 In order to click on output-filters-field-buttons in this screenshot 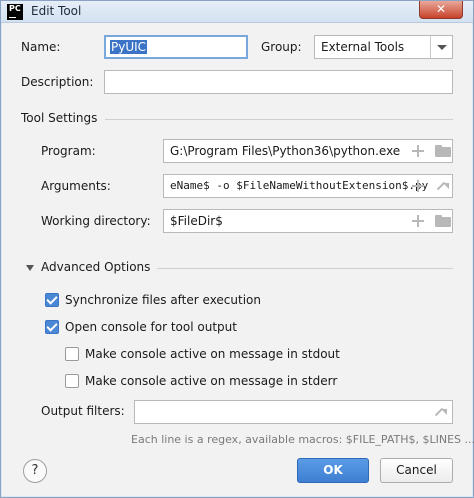, I will do `click(439, 412)`.